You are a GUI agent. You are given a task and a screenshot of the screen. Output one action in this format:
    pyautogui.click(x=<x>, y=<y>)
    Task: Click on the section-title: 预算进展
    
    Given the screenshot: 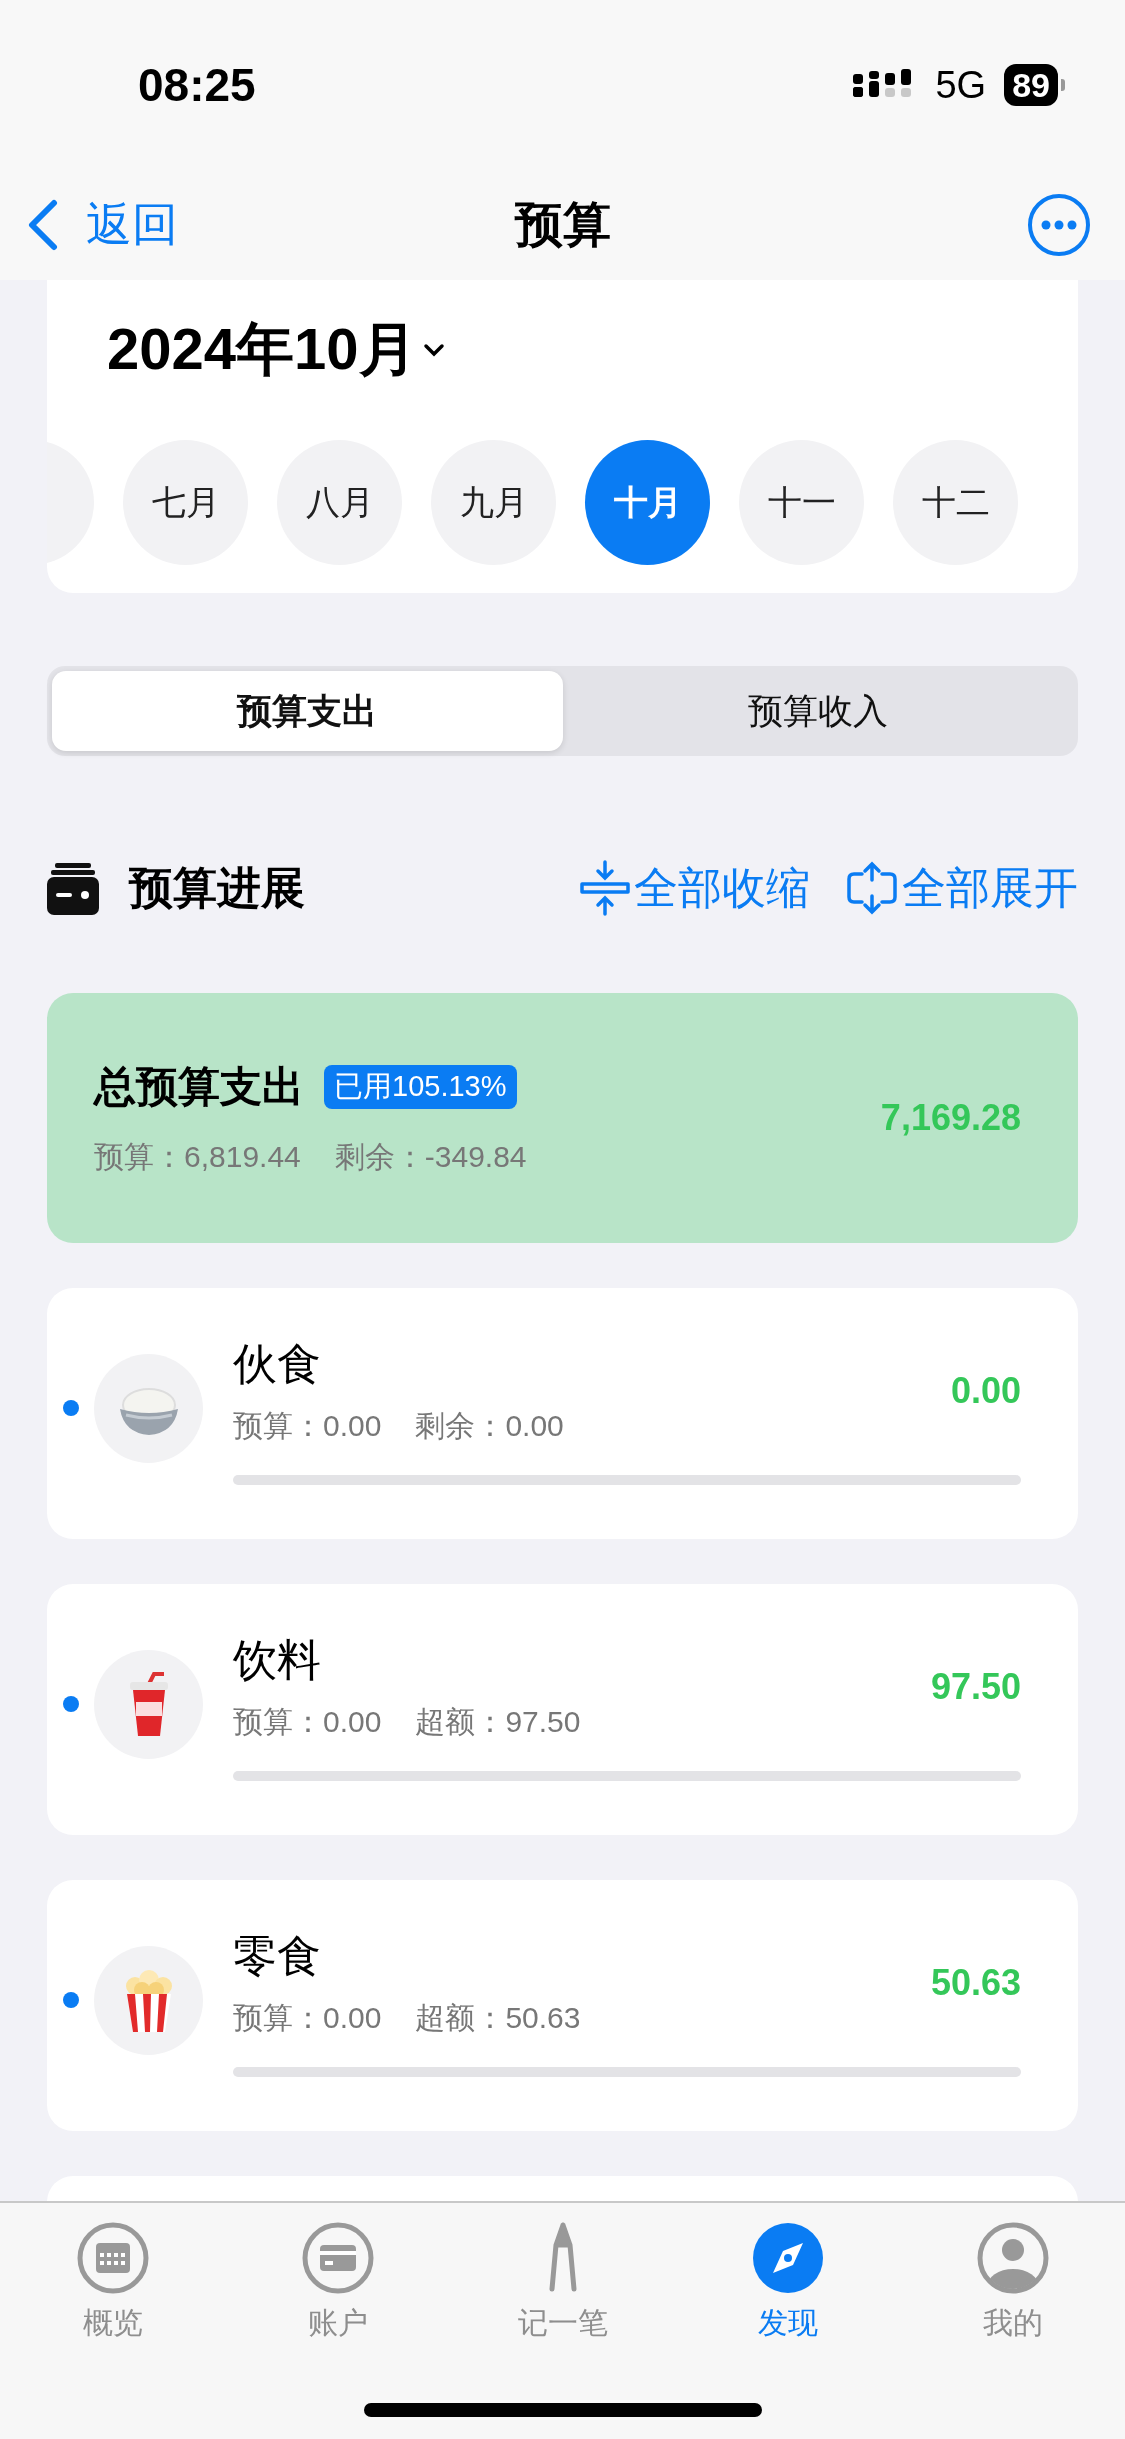 What is the action you would take?
    pyautogui.click(x=217, y=887)
    